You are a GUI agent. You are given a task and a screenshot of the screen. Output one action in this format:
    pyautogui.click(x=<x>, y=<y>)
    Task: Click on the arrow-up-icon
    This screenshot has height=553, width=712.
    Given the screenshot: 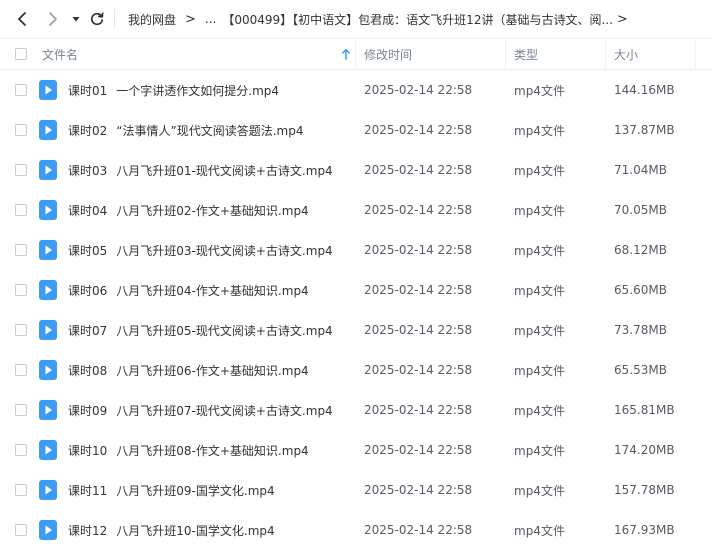 What is the action you would take?
    pyautogui.click(x=346, y=54)
    